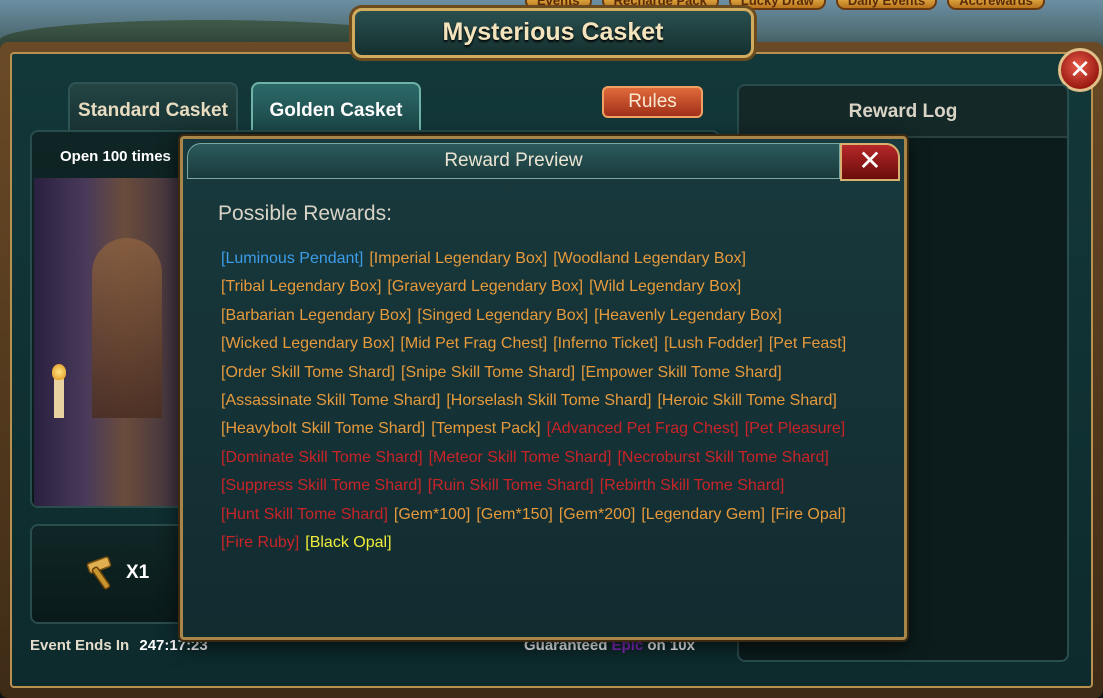 The image size is (1103, 698). I want to click on candle-art, so click(59, 398).